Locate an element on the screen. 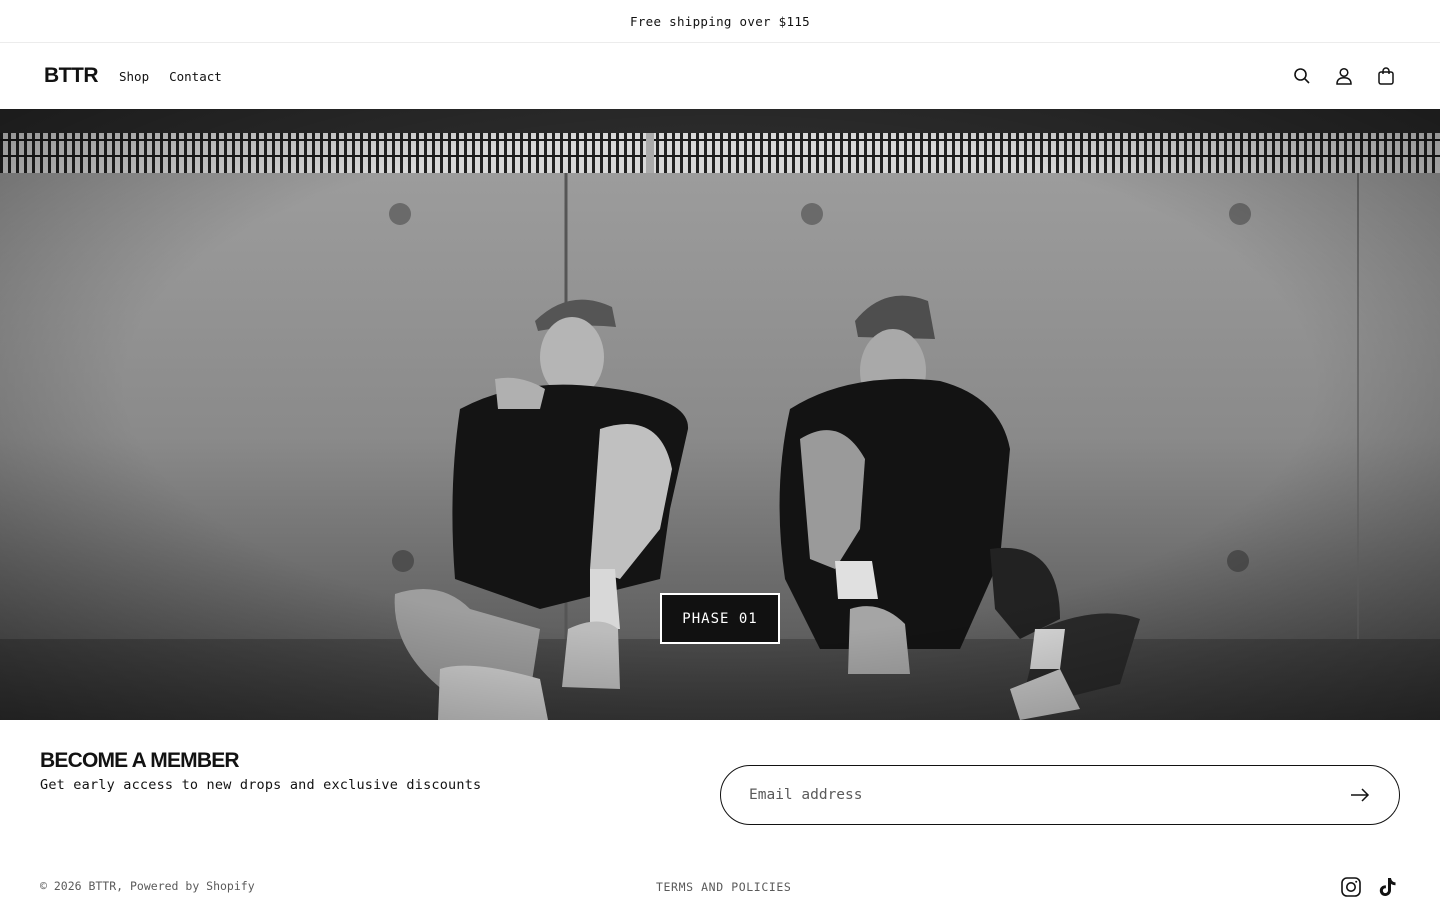 The height and width of the screenshot is (900, 1440). newsletter-form is located at coordinates (1060, 795).